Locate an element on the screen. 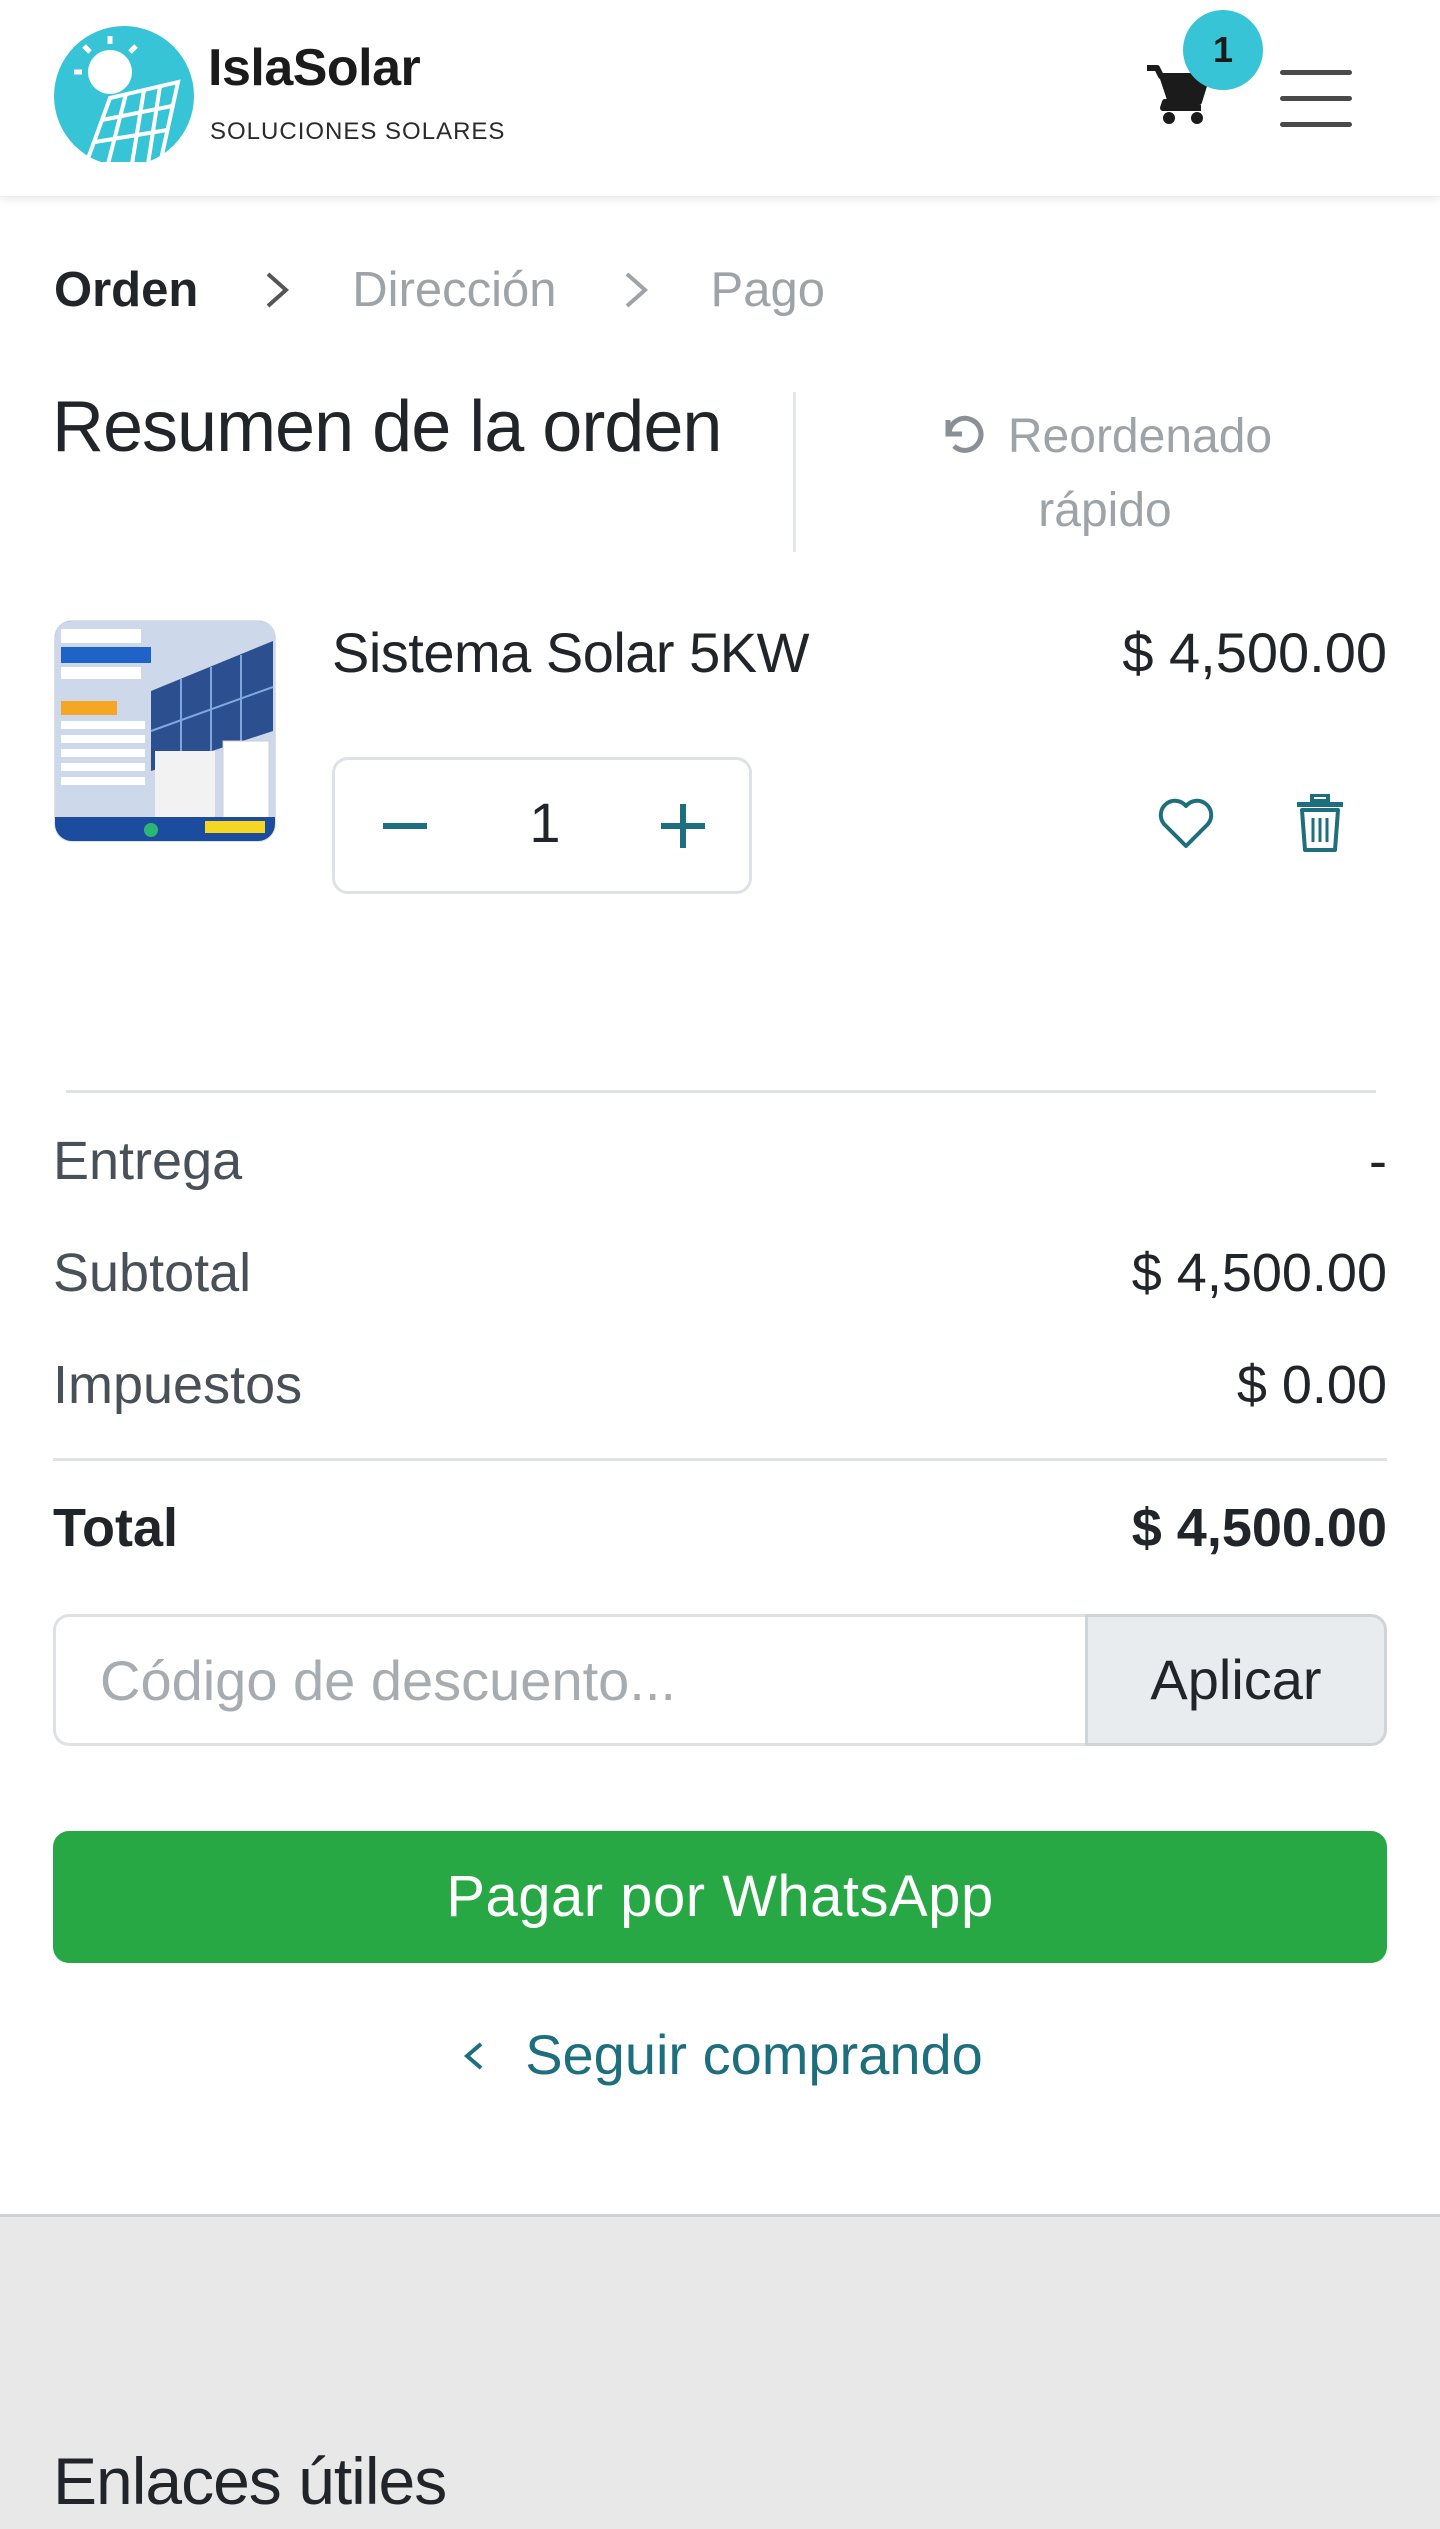  checkout-steps: Orden Dirección Pago is located at coordinates (439, 290).